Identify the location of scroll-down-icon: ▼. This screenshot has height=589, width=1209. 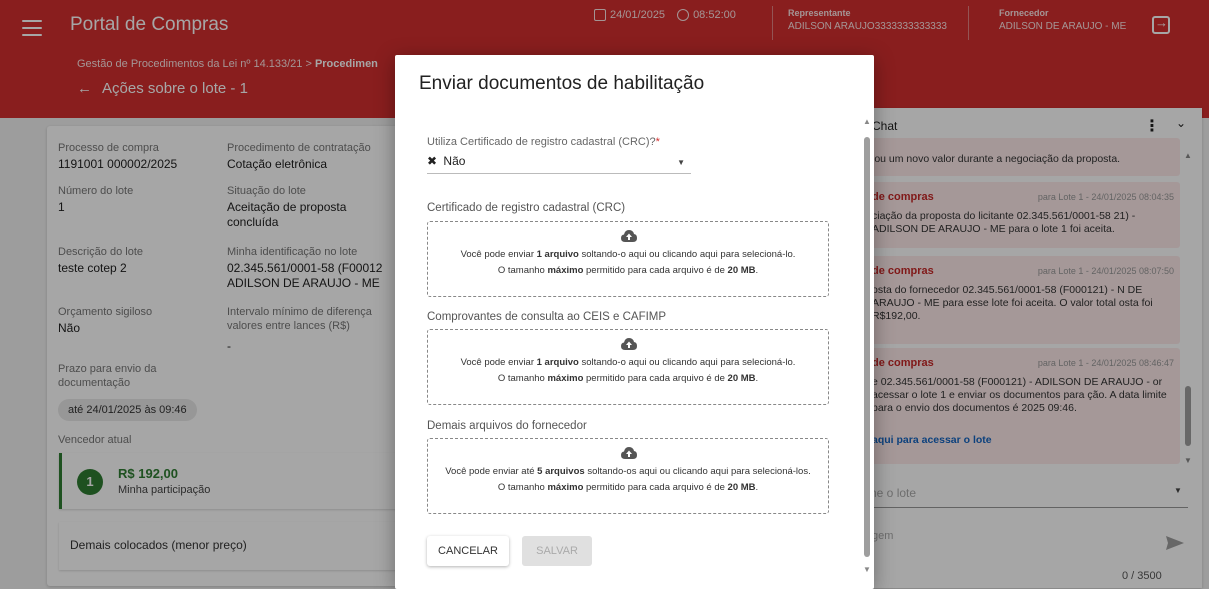
(867, 569).